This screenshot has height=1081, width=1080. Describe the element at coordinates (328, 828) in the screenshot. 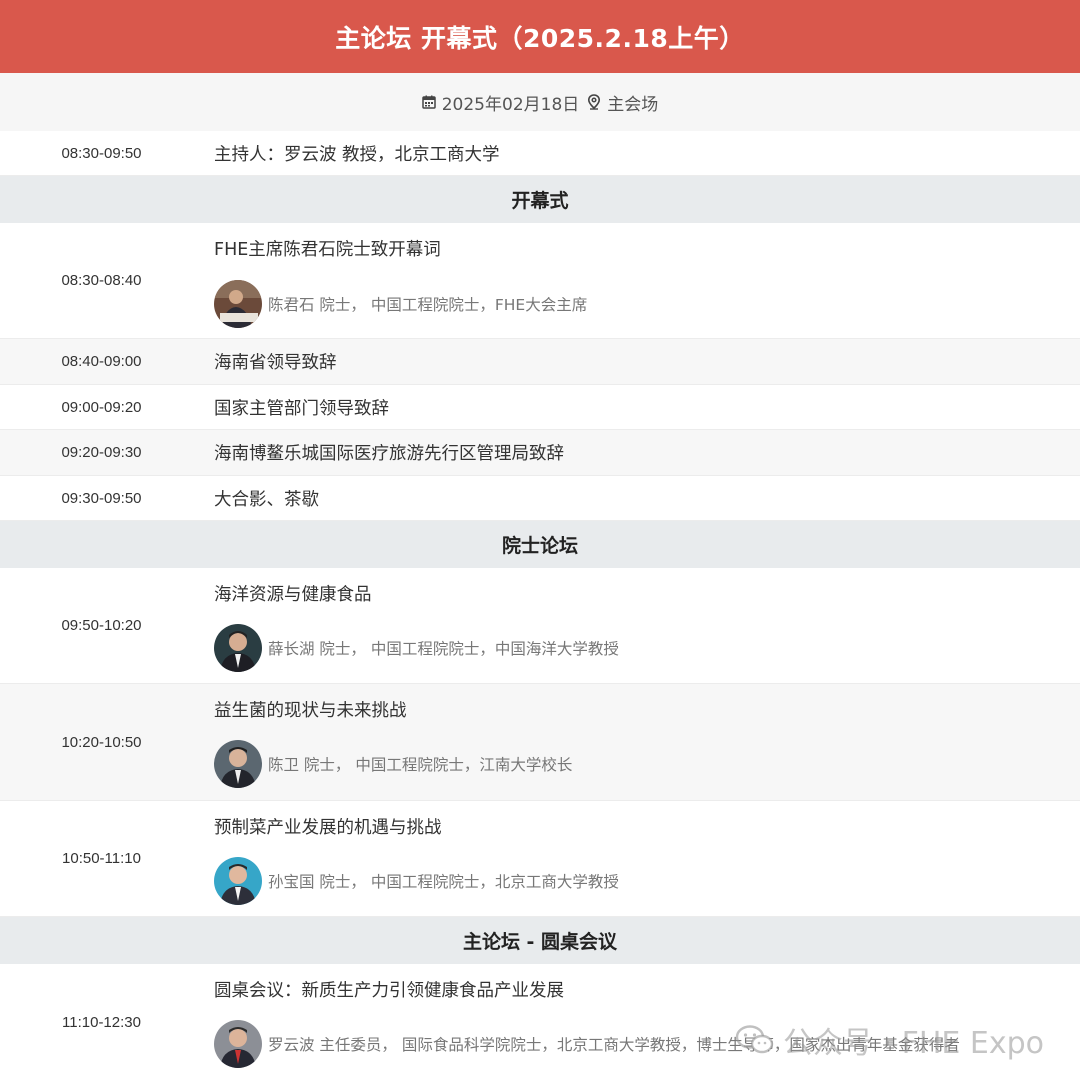

I see `talk-topic: 预制菜产业发展的机遇与挑战` at that location.